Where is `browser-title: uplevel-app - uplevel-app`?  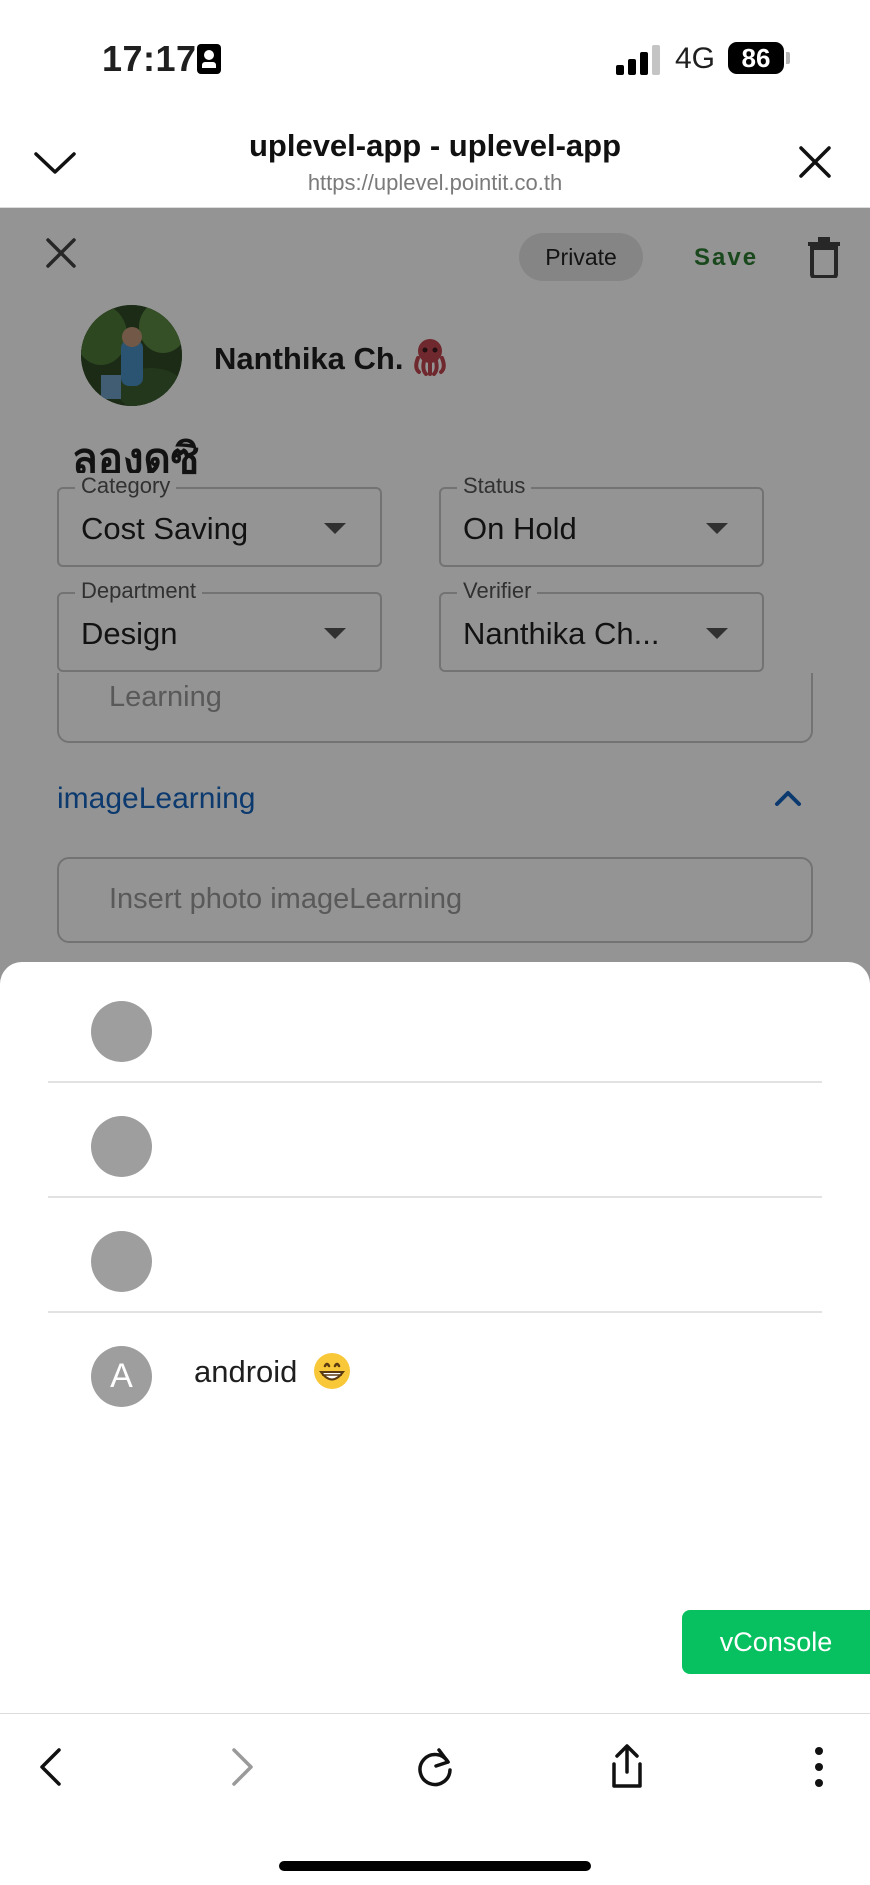 browser-title: uplevel-app - uplevel-app is located at coordinates (435, 145).